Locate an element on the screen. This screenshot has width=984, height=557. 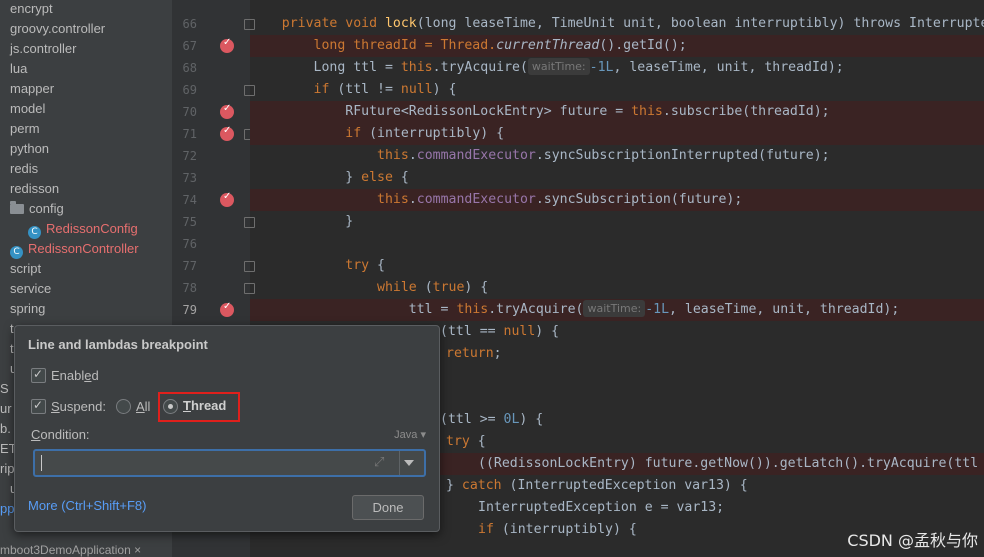
code-text: RFuture<RedissonLockEntry> future = is located at coordinates (441, 111).